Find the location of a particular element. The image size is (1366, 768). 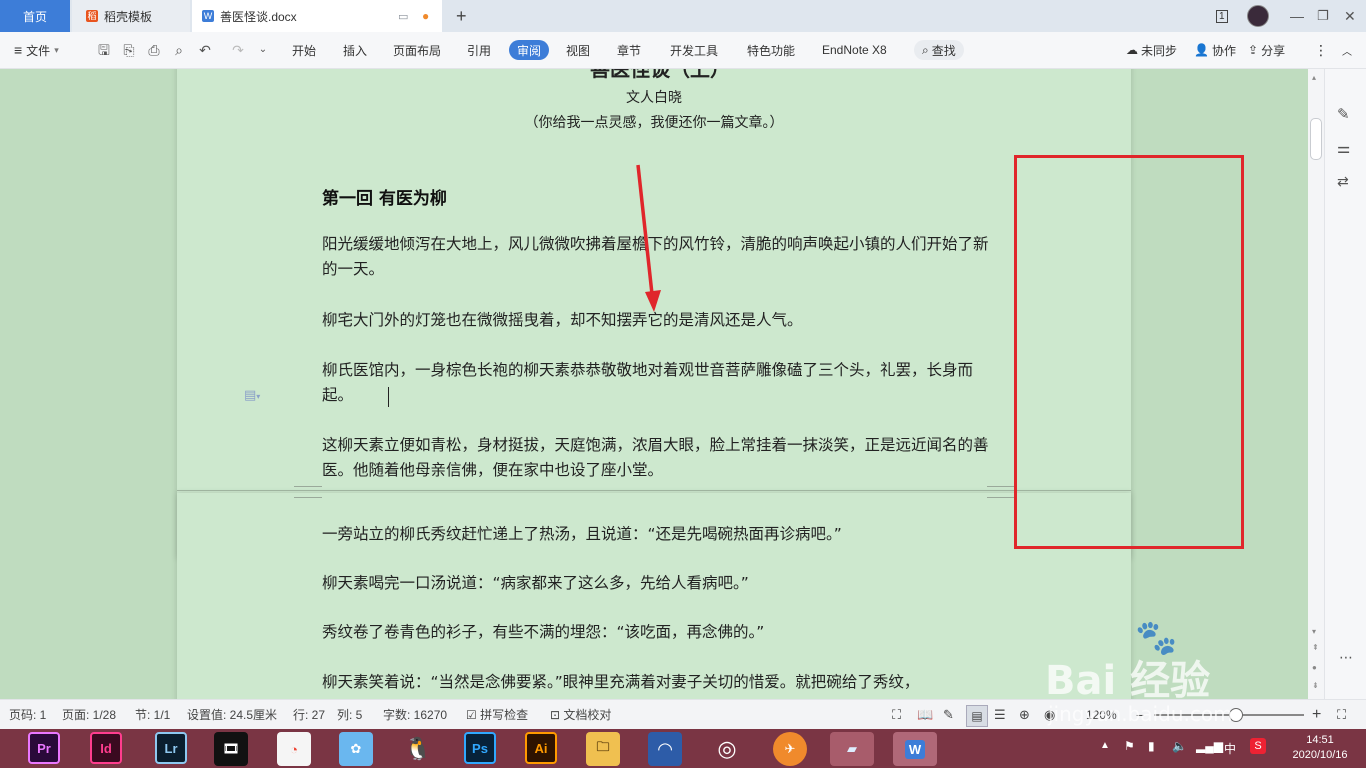

photoshop-app-icon: Ps is located at coordinates (480, 748).